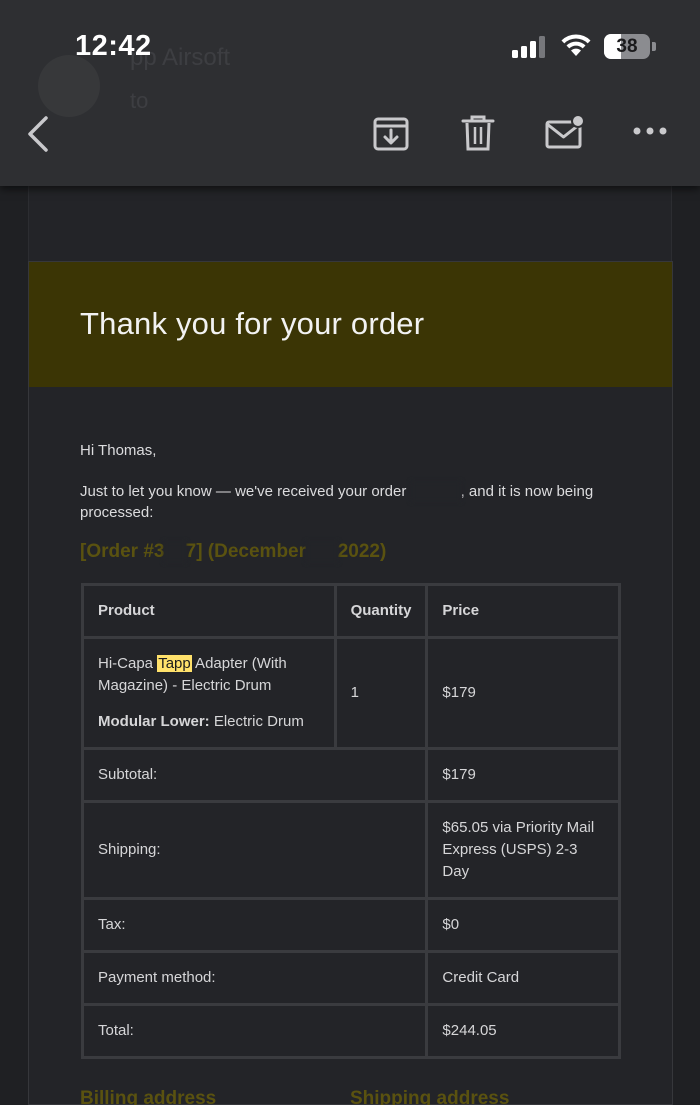 The height and width of the screenshot is (1105, 700). I want to click on more-icon, so click(650, 131).